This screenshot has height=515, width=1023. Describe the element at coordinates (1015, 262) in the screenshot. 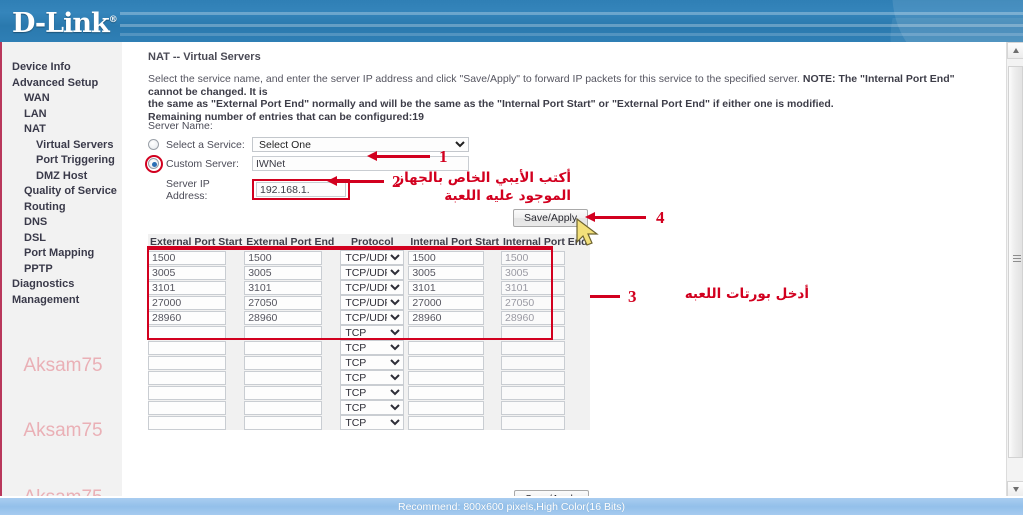

I see `scrollbar-thumb` at that location.